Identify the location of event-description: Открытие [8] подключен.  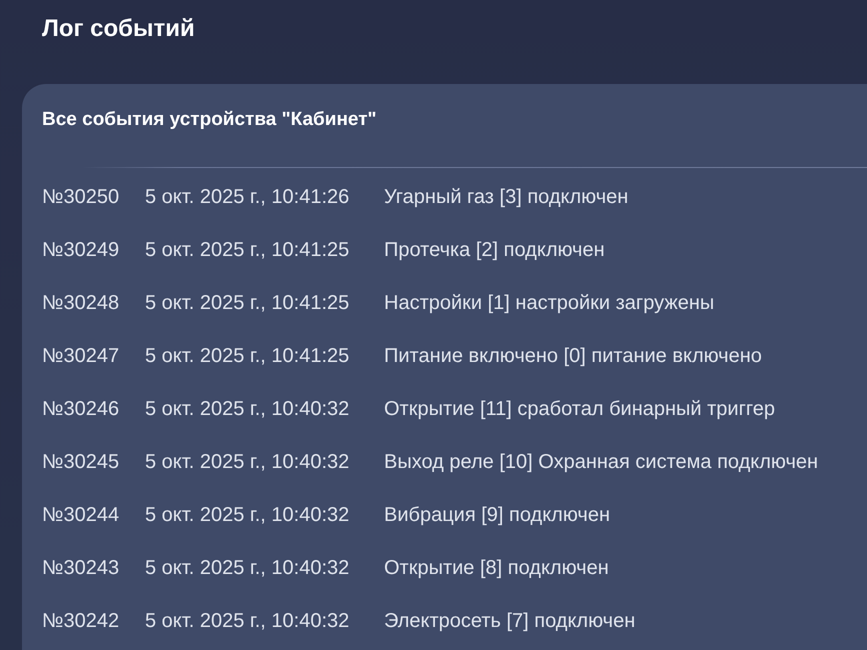
(496, 568).